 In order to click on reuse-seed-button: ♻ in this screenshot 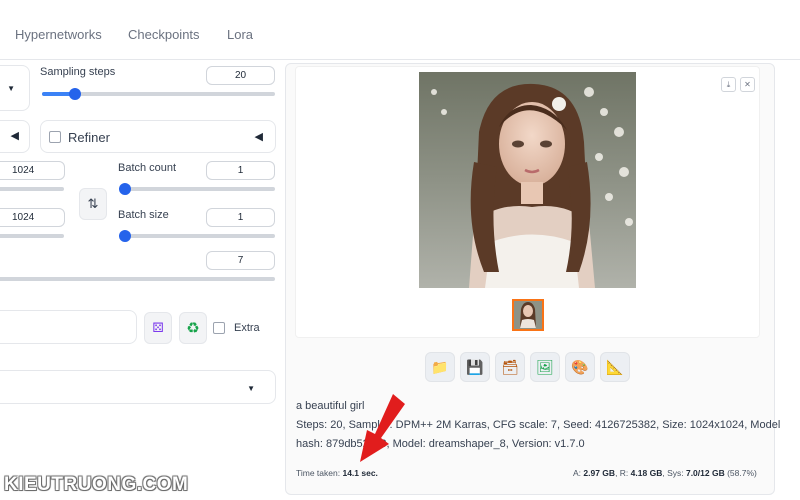, I will do `click(193, 328)`.